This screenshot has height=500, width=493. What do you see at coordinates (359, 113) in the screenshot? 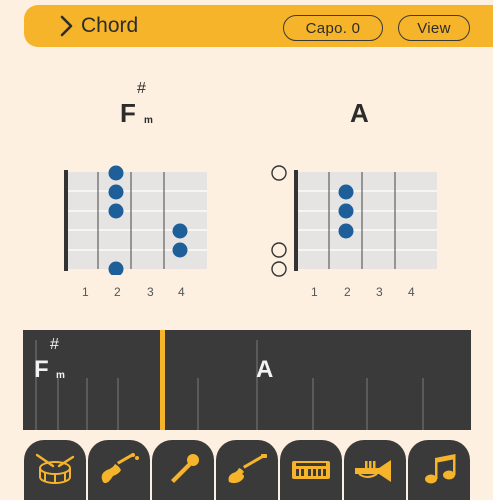
I see `chord-root: A` at bounding box center [359, 113].